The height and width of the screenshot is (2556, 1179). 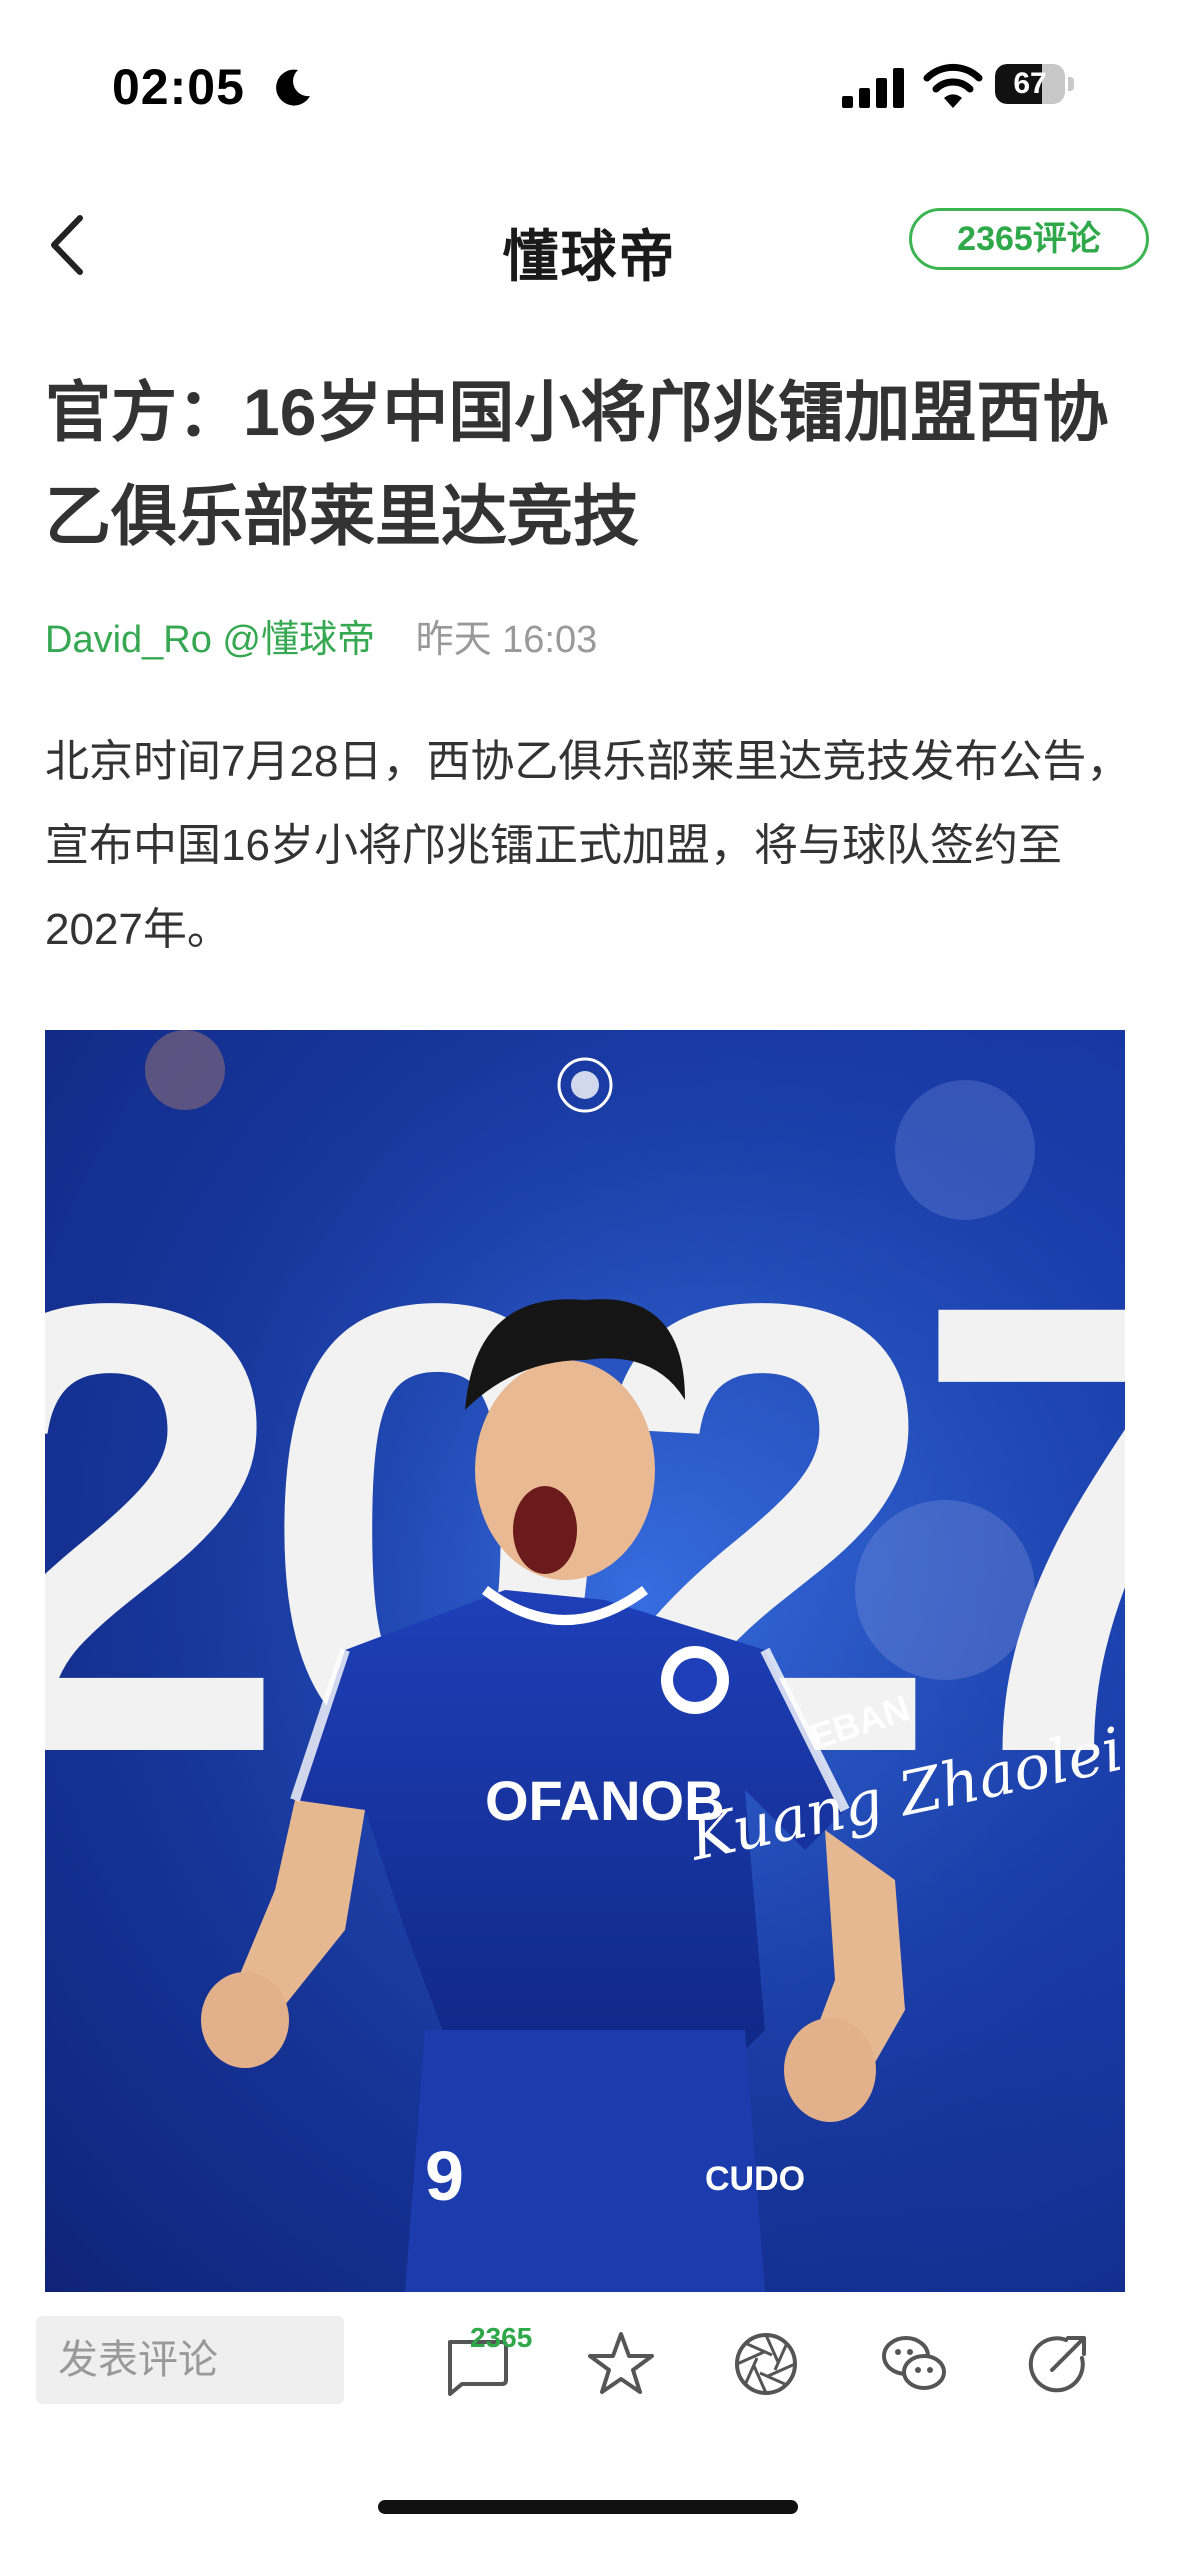 I want to click on aperture-share-icon, so click(x=766, y=2364).